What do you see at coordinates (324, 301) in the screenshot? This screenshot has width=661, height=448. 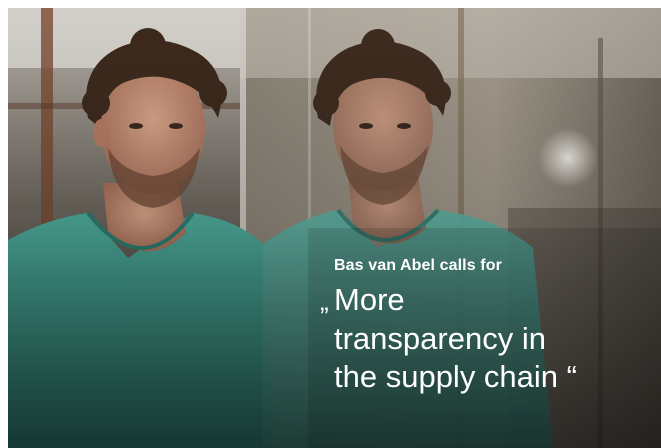 I see `open-quote-mark: „` at bounding box center [324, 301].